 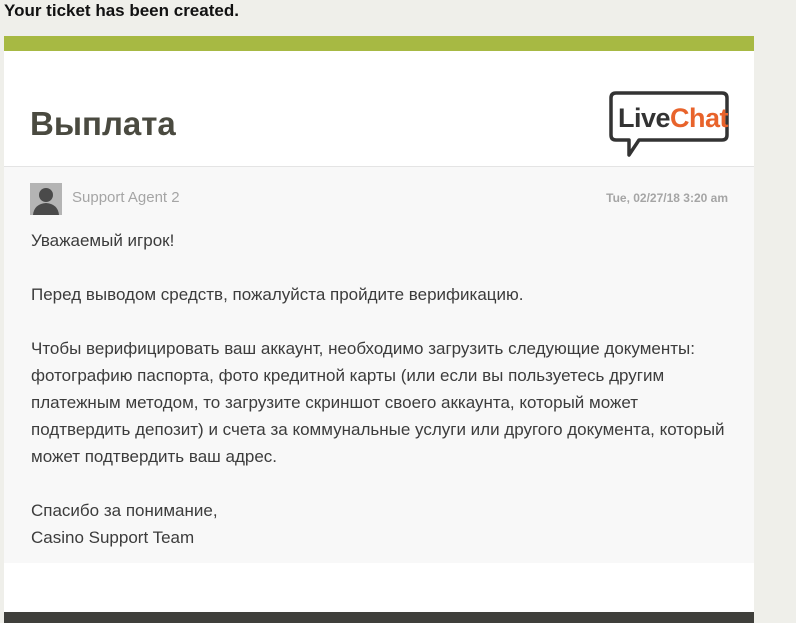 I want to click on svg-text: LiveChat, so click(x=673, y=118).